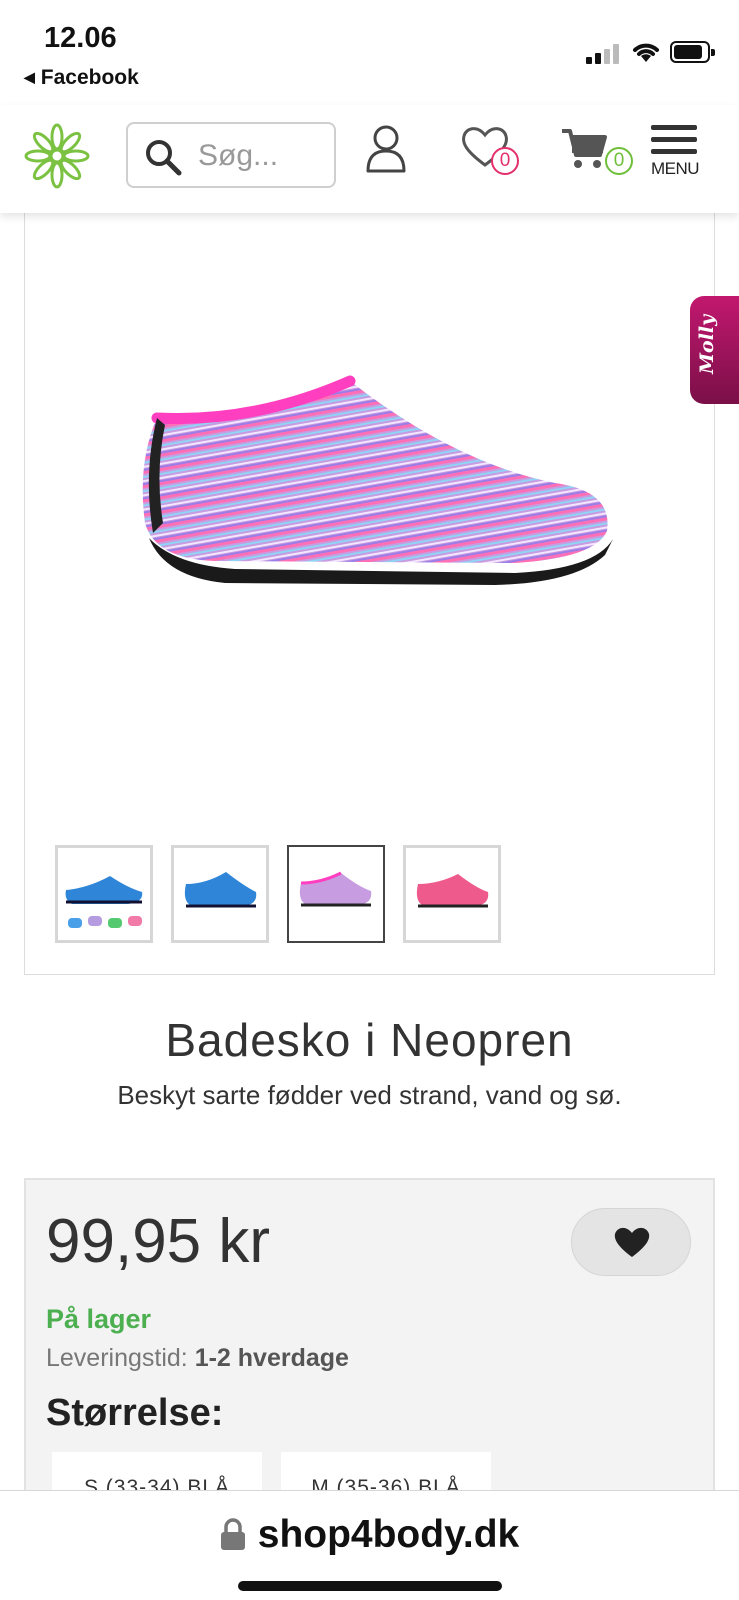 This screenshot has height=1600, width=739. Describe the element at coordinates (271, 1358) in the screenshot. I see `delivery-value: 1-2 hverdage` at that location.